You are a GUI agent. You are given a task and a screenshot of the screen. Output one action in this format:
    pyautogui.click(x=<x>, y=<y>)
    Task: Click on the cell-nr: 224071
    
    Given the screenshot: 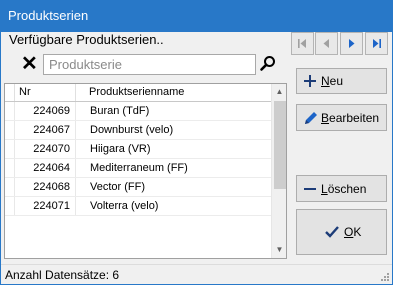 What is the action you would take?
    pyautogui.click(x=45, y=206)
    